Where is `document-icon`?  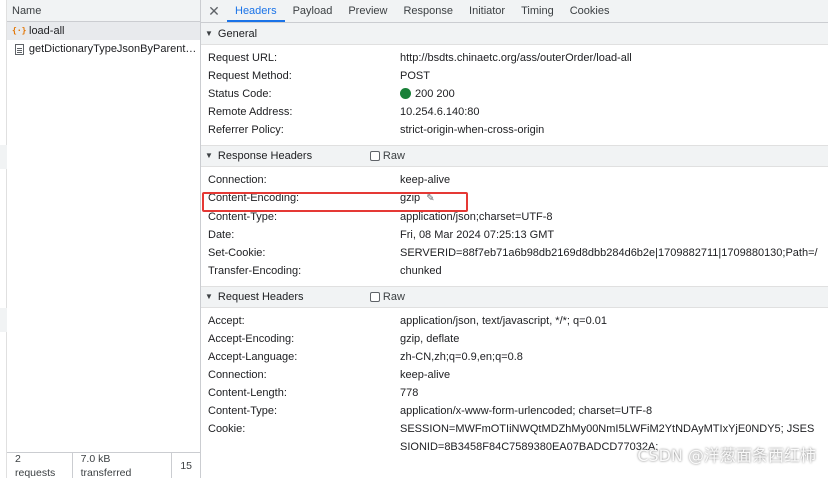 document-icon is located at coordinates (19, 49).